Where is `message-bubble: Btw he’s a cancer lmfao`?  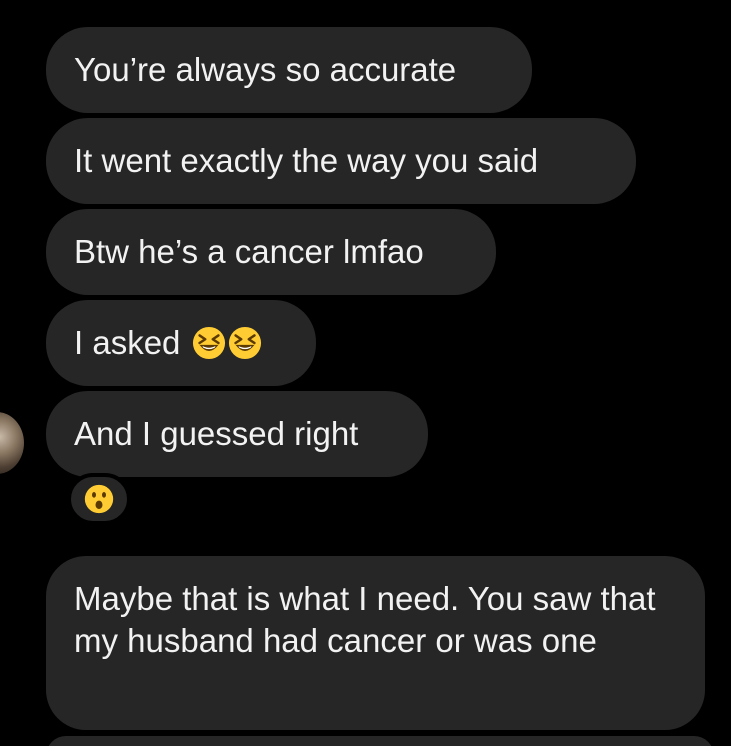
message-bubble: Btw he’s a cancer lmfao is located at coordinates (271, 252).